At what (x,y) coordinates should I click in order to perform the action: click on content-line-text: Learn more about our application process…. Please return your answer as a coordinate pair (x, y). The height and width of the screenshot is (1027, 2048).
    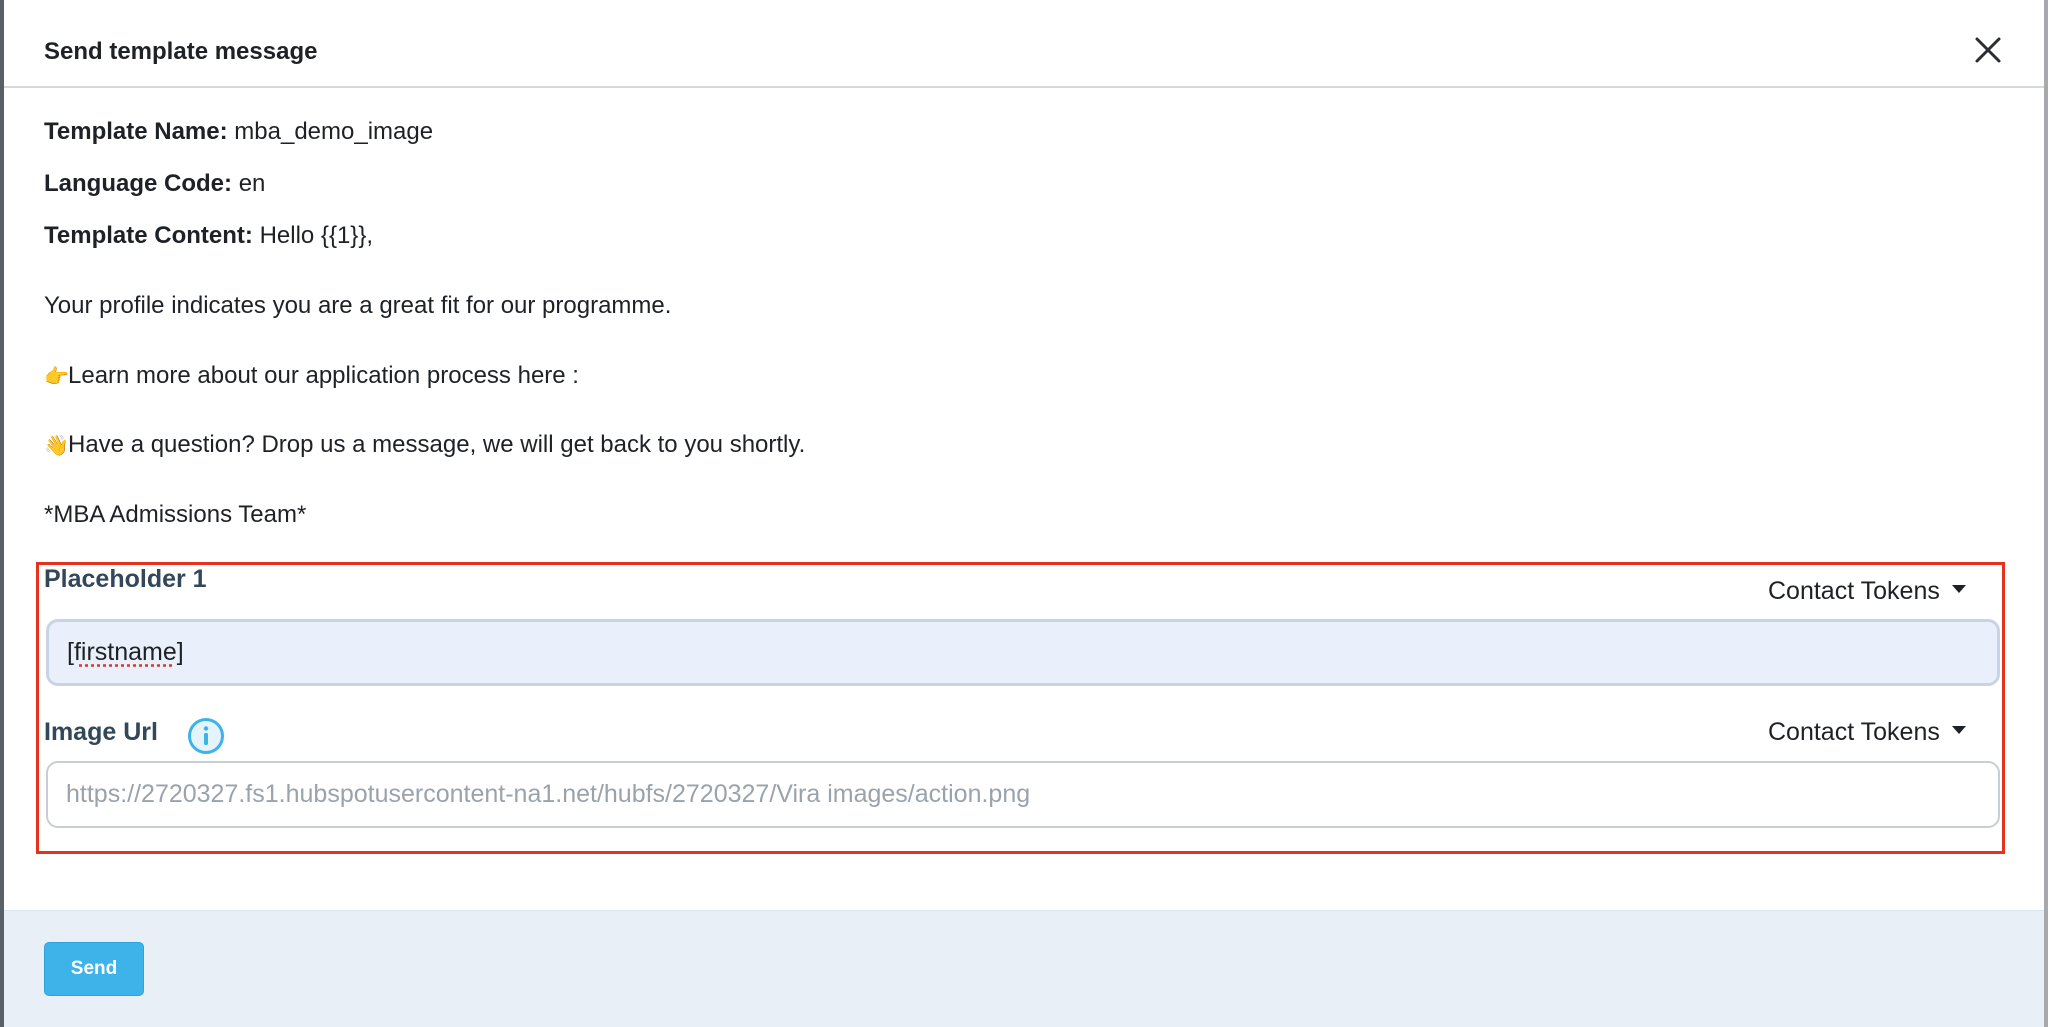
    Looking at the image, I should click on (323, 375).